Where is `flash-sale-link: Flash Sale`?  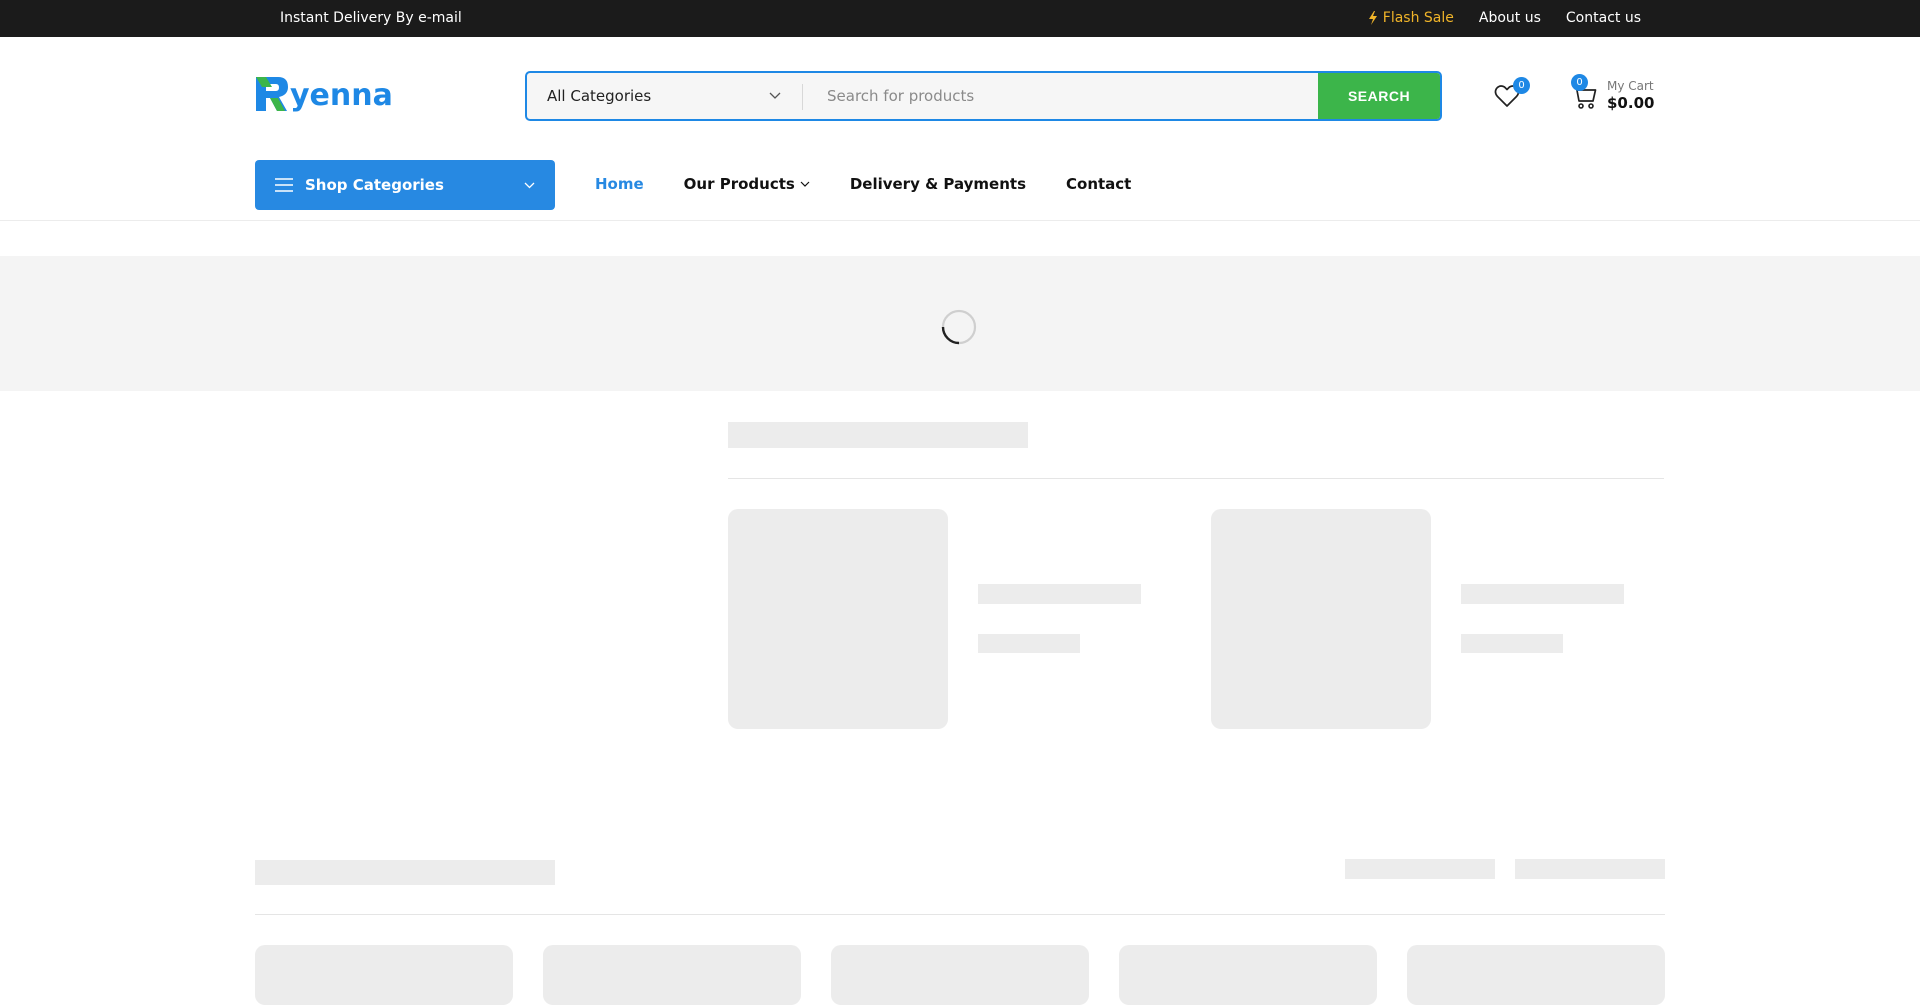 flash-sale-link: Flash Sale is located at coordinates (1411, 18).